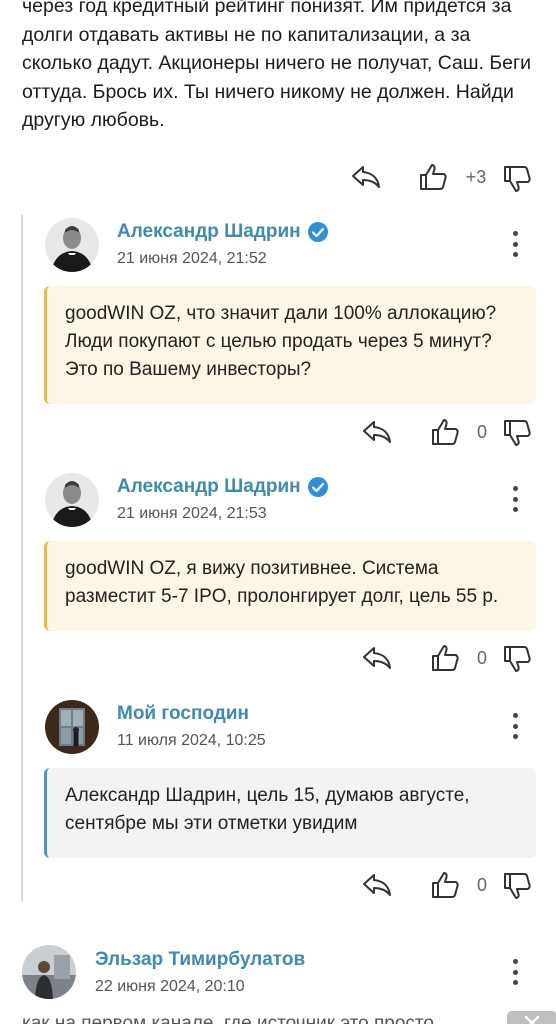 The image size is (556, 1024). I want to click on author-name: Эльзар Тимирбулатов, so click(200, 960).